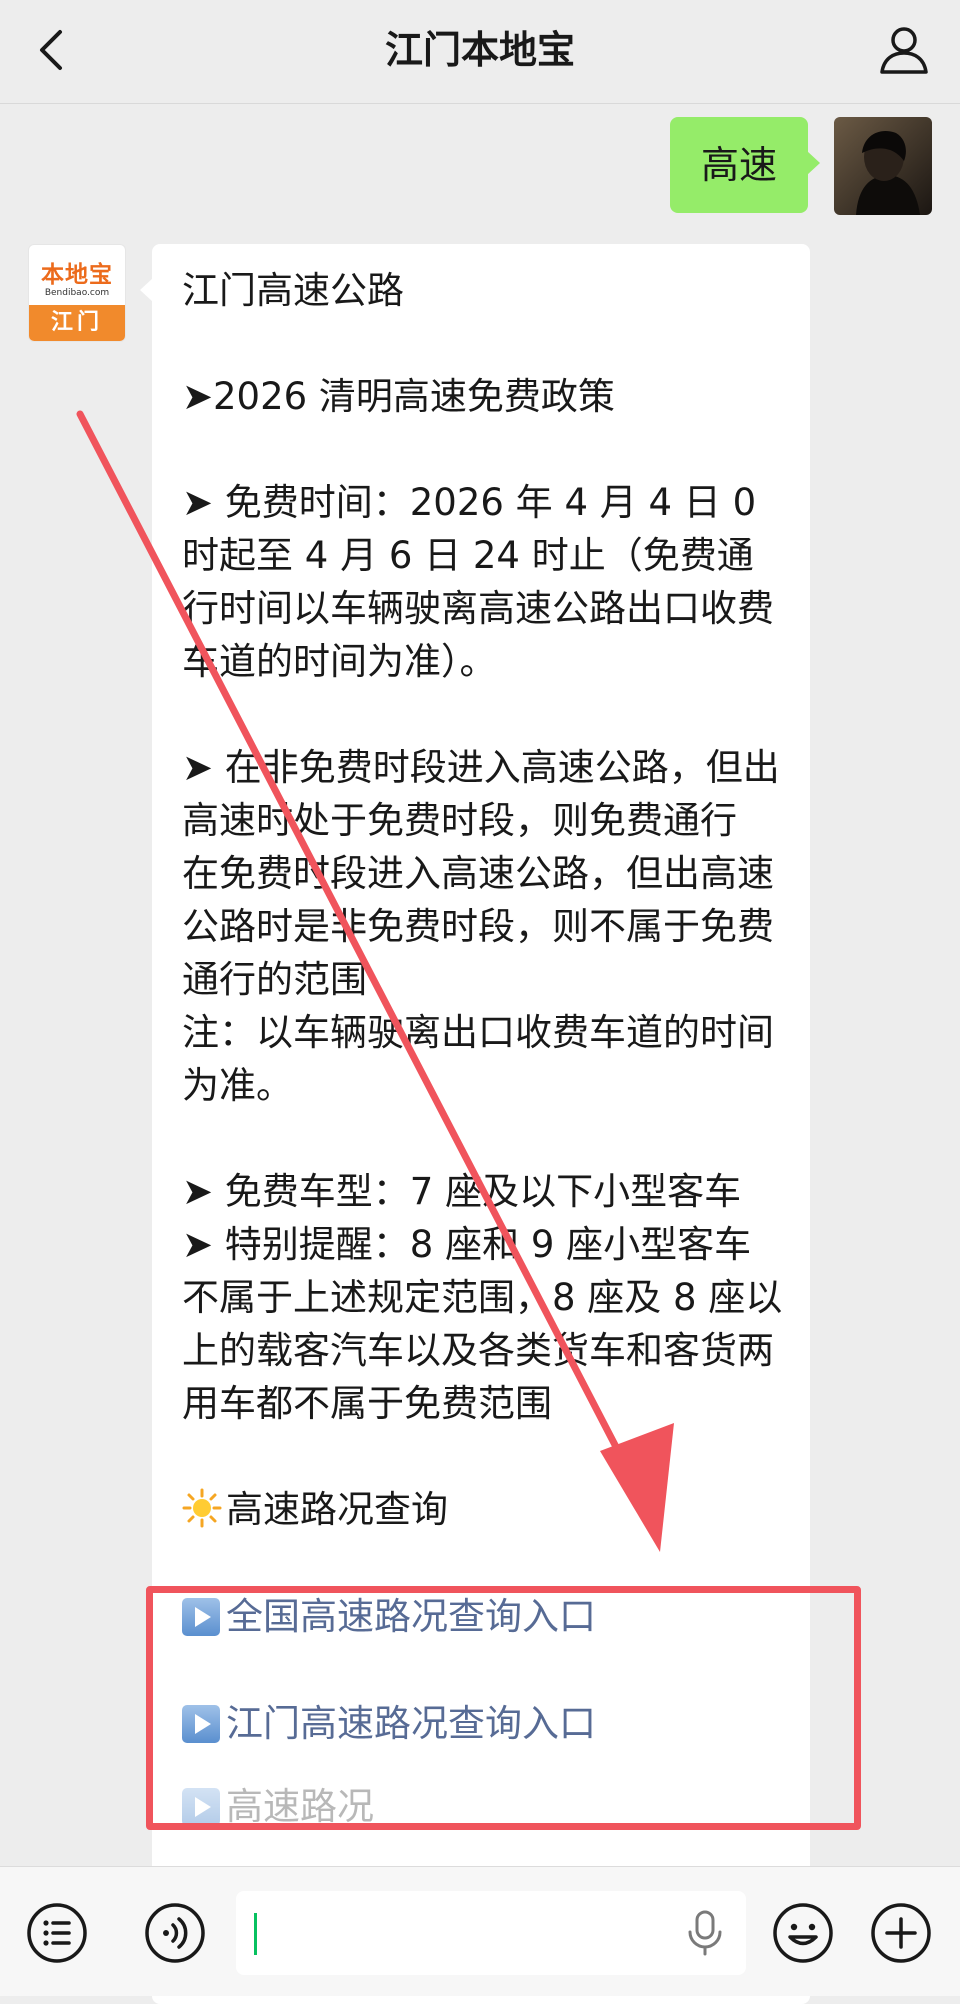 The width and height of the screenshot is (960, 2004). What do you see at coordinates (803, 1933) in the screenshot?
I see `emoji-icon` at bounding box center [803, 1933].